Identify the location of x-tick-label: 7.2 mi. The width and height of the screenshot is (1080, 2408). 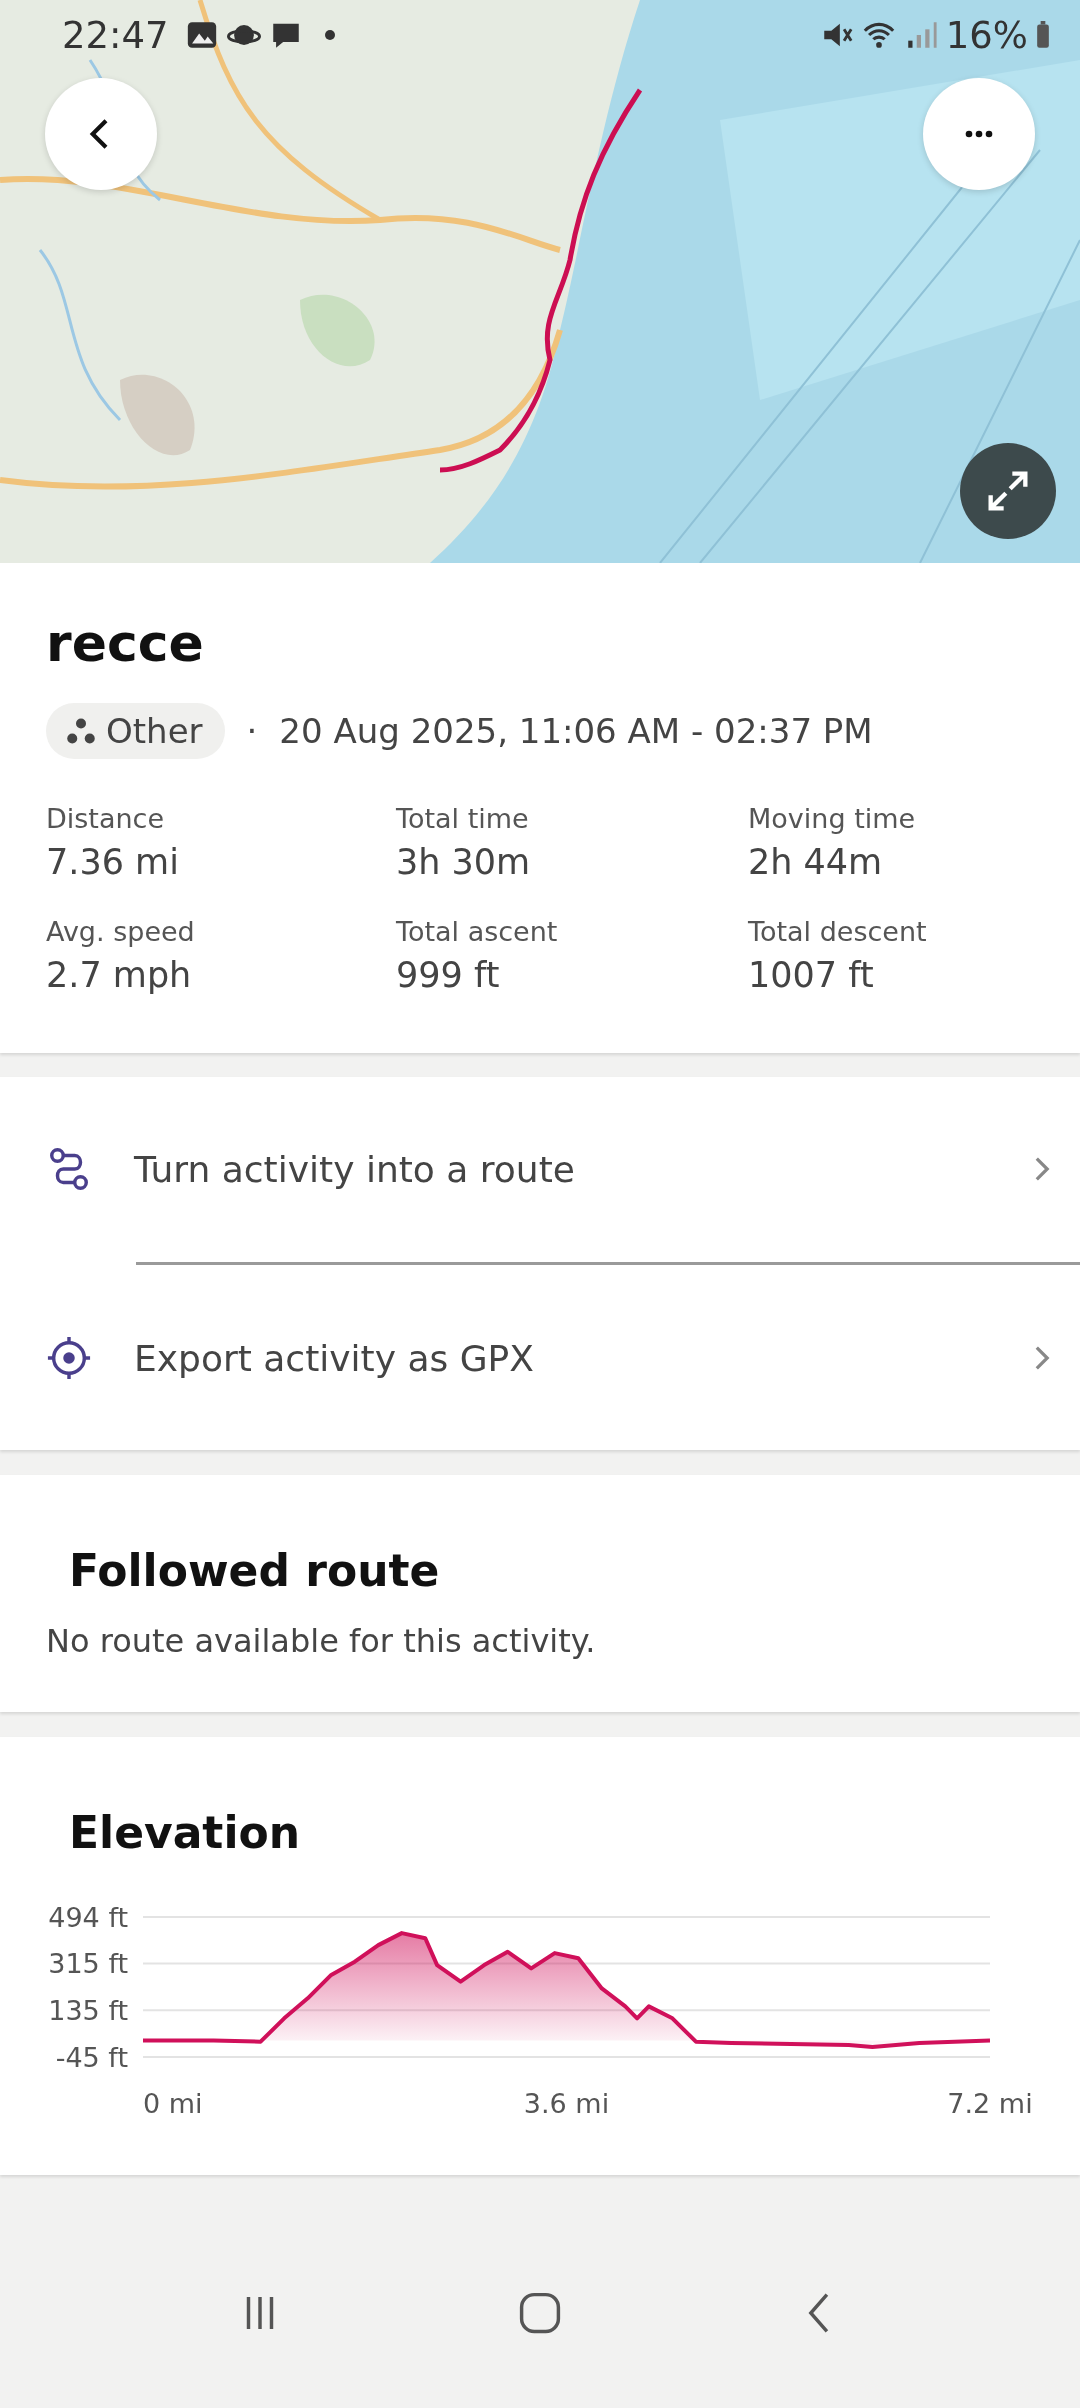
(990, 2103).